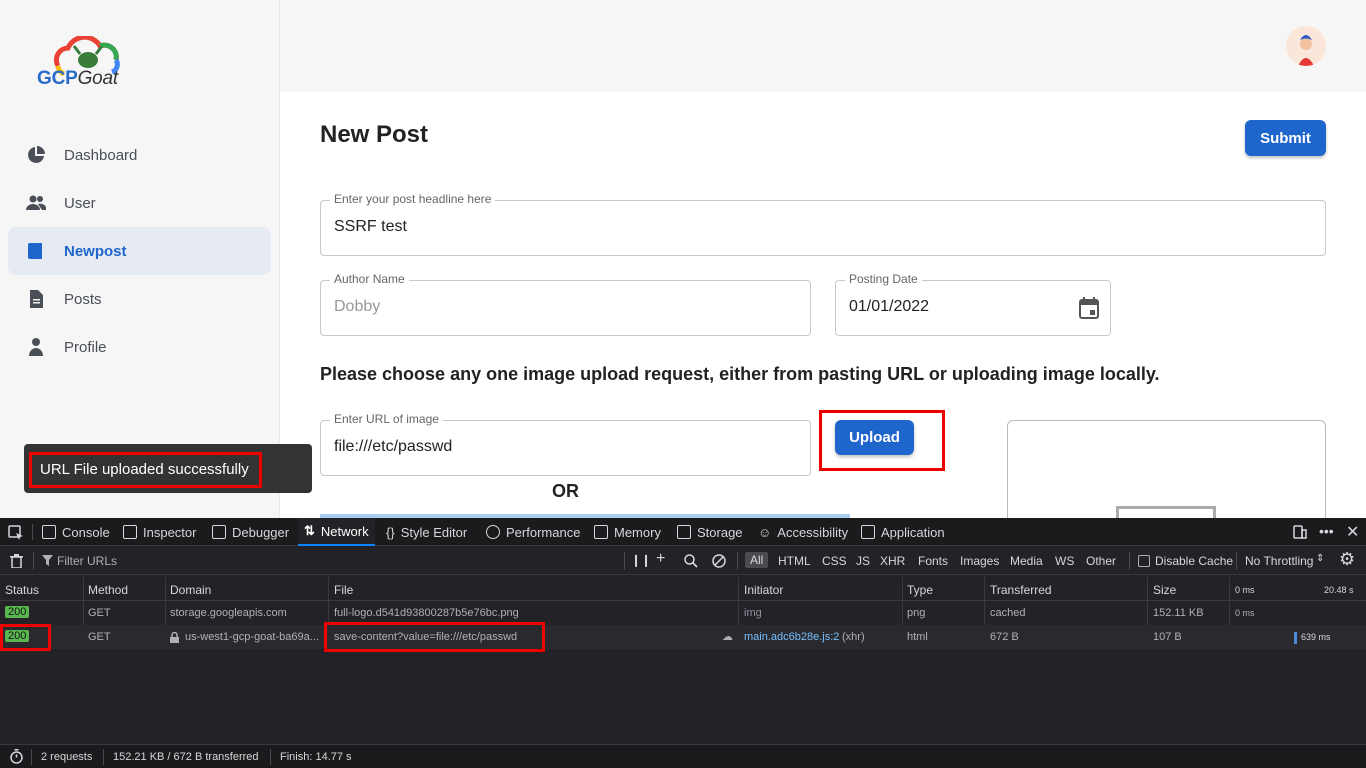  I want to click on tab-console: Console, so click(76, 532).